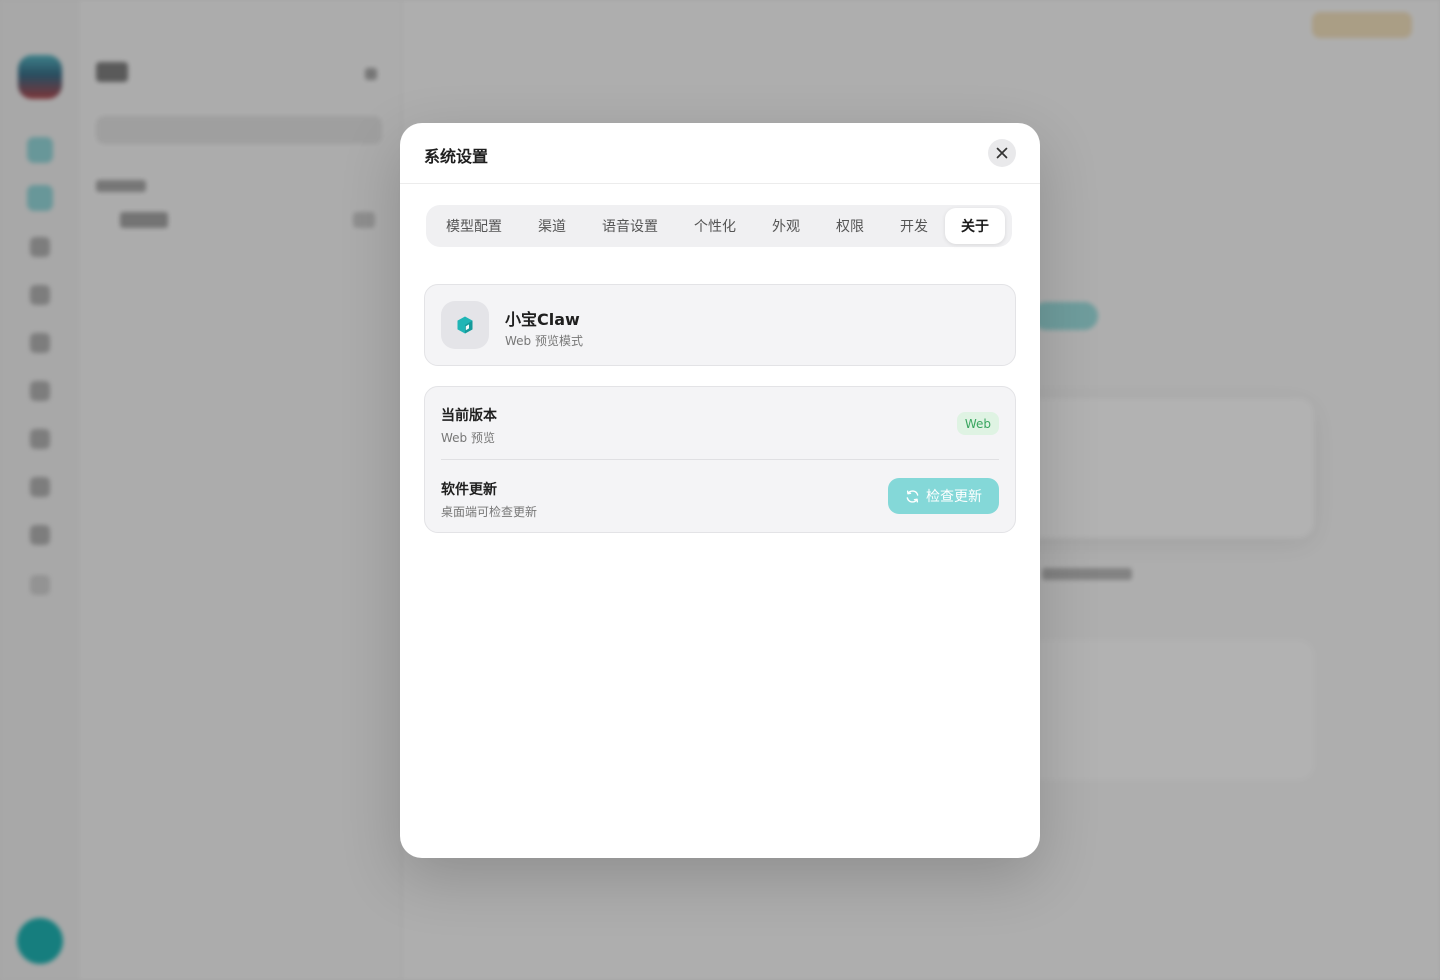 Image resolution: width=1440 pixels, height=980 pixels. I want to click on tab-permissions: 权限, so click(850, 226).